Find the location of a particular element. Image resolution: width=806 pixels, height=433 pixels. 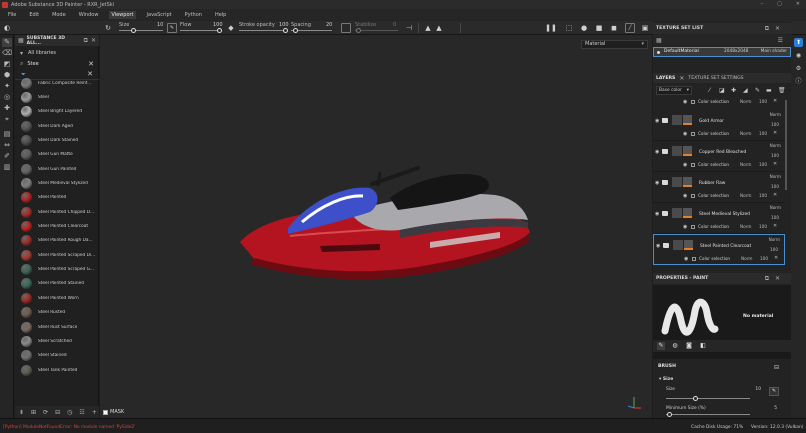

material-list-item: Steel Rusted is located at coordinates (57, 313).